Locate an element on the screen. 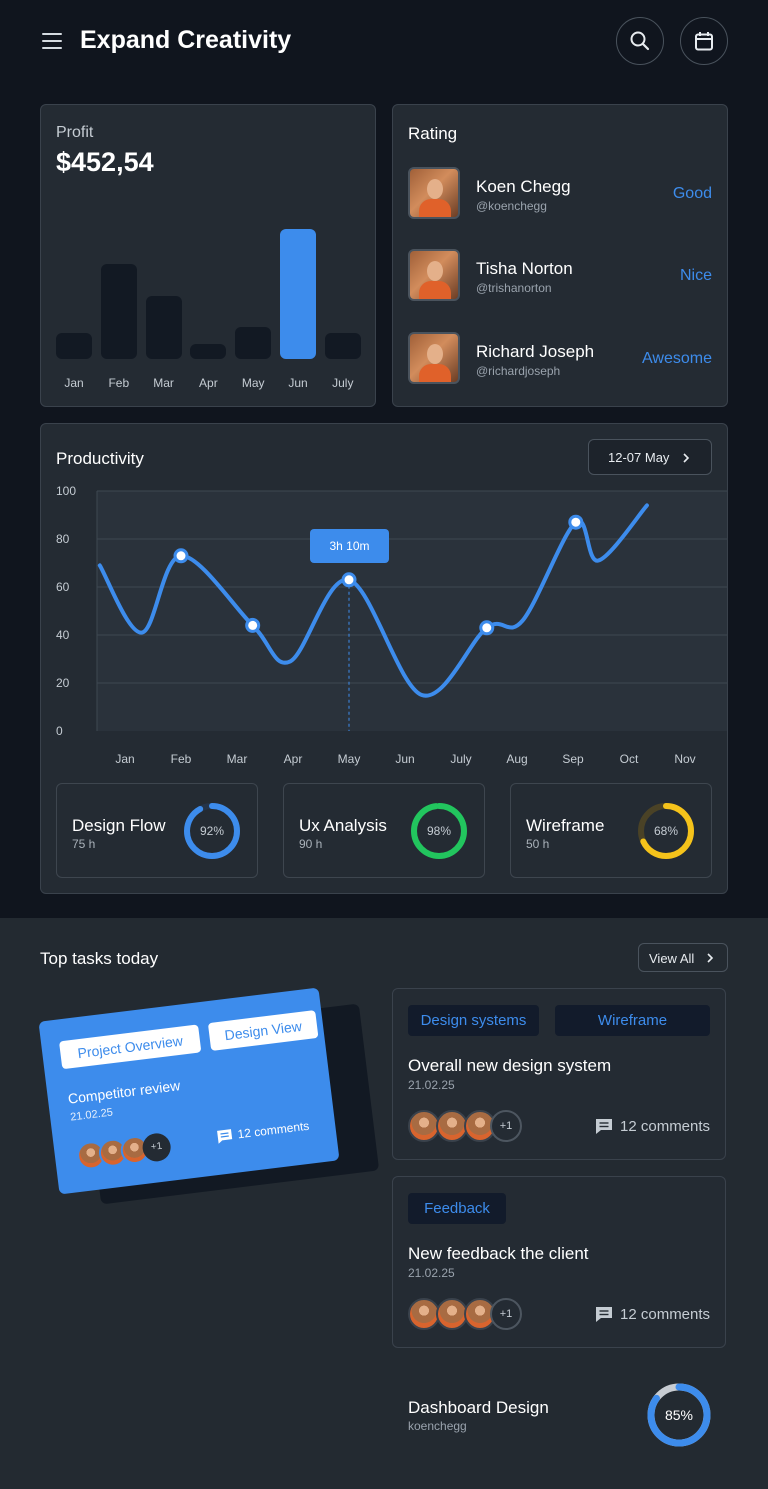  task-tag-label: Feedback is located at coordinates (457, 1208).